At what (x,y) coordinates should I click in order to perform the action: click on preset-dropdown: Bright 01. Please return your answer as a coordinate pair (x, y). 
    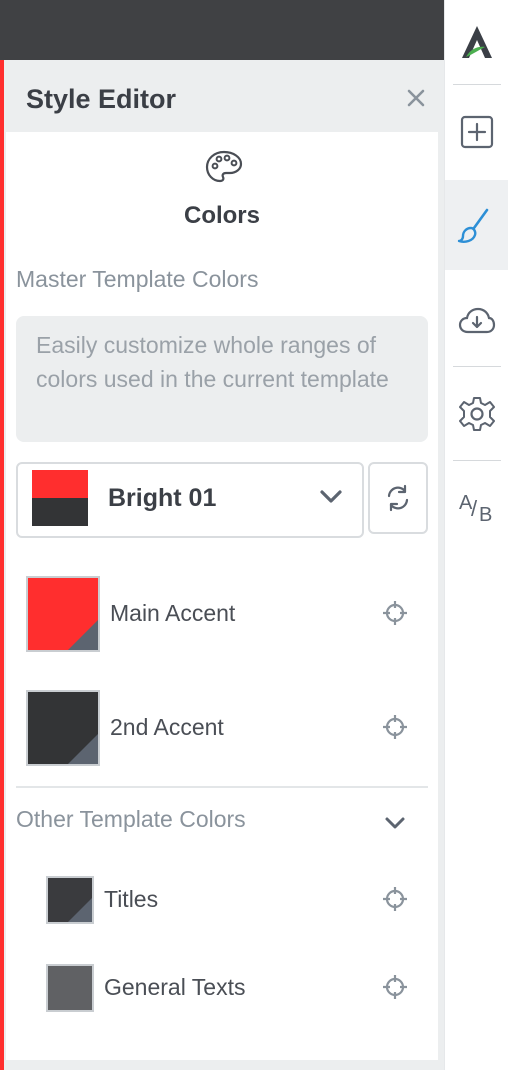
    Looking at the image, I should click on (190, 500).